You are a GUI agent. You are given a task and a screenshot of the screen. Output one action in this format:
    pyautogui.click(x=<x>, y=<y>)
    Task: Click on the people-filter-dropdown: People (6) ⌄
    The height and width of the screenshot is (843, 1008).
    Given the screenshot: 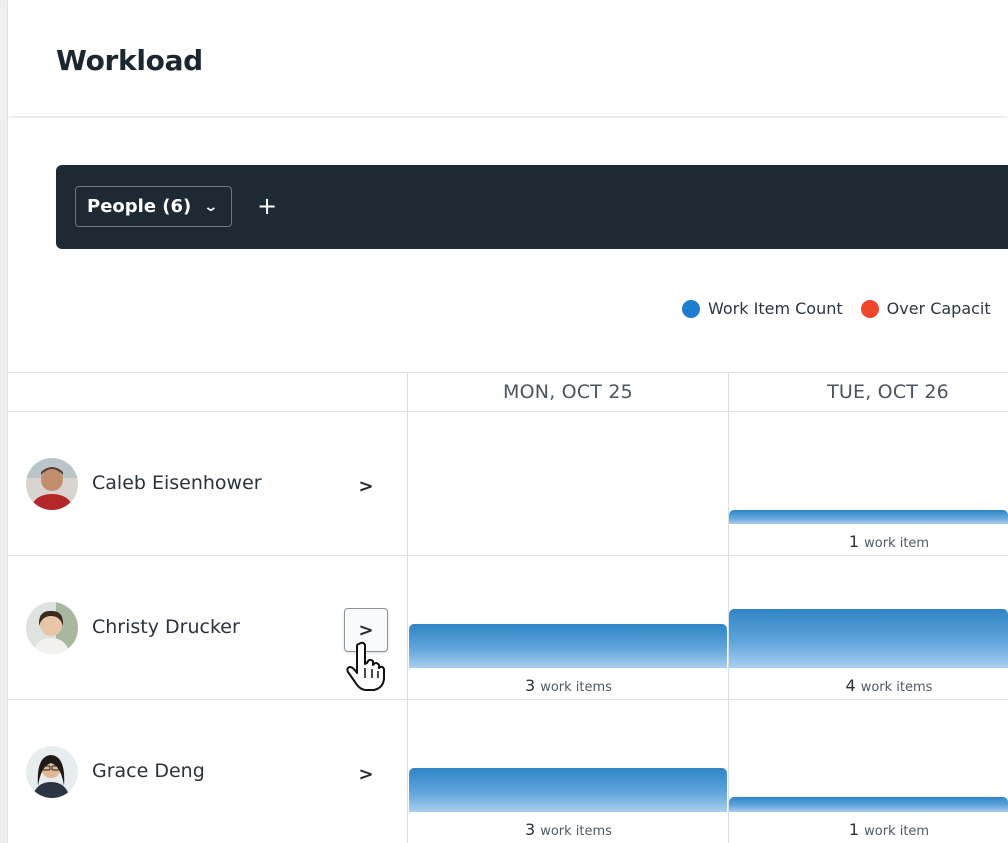 What is the action you would take?
    pyautogui.click(x=153, y=206)
    